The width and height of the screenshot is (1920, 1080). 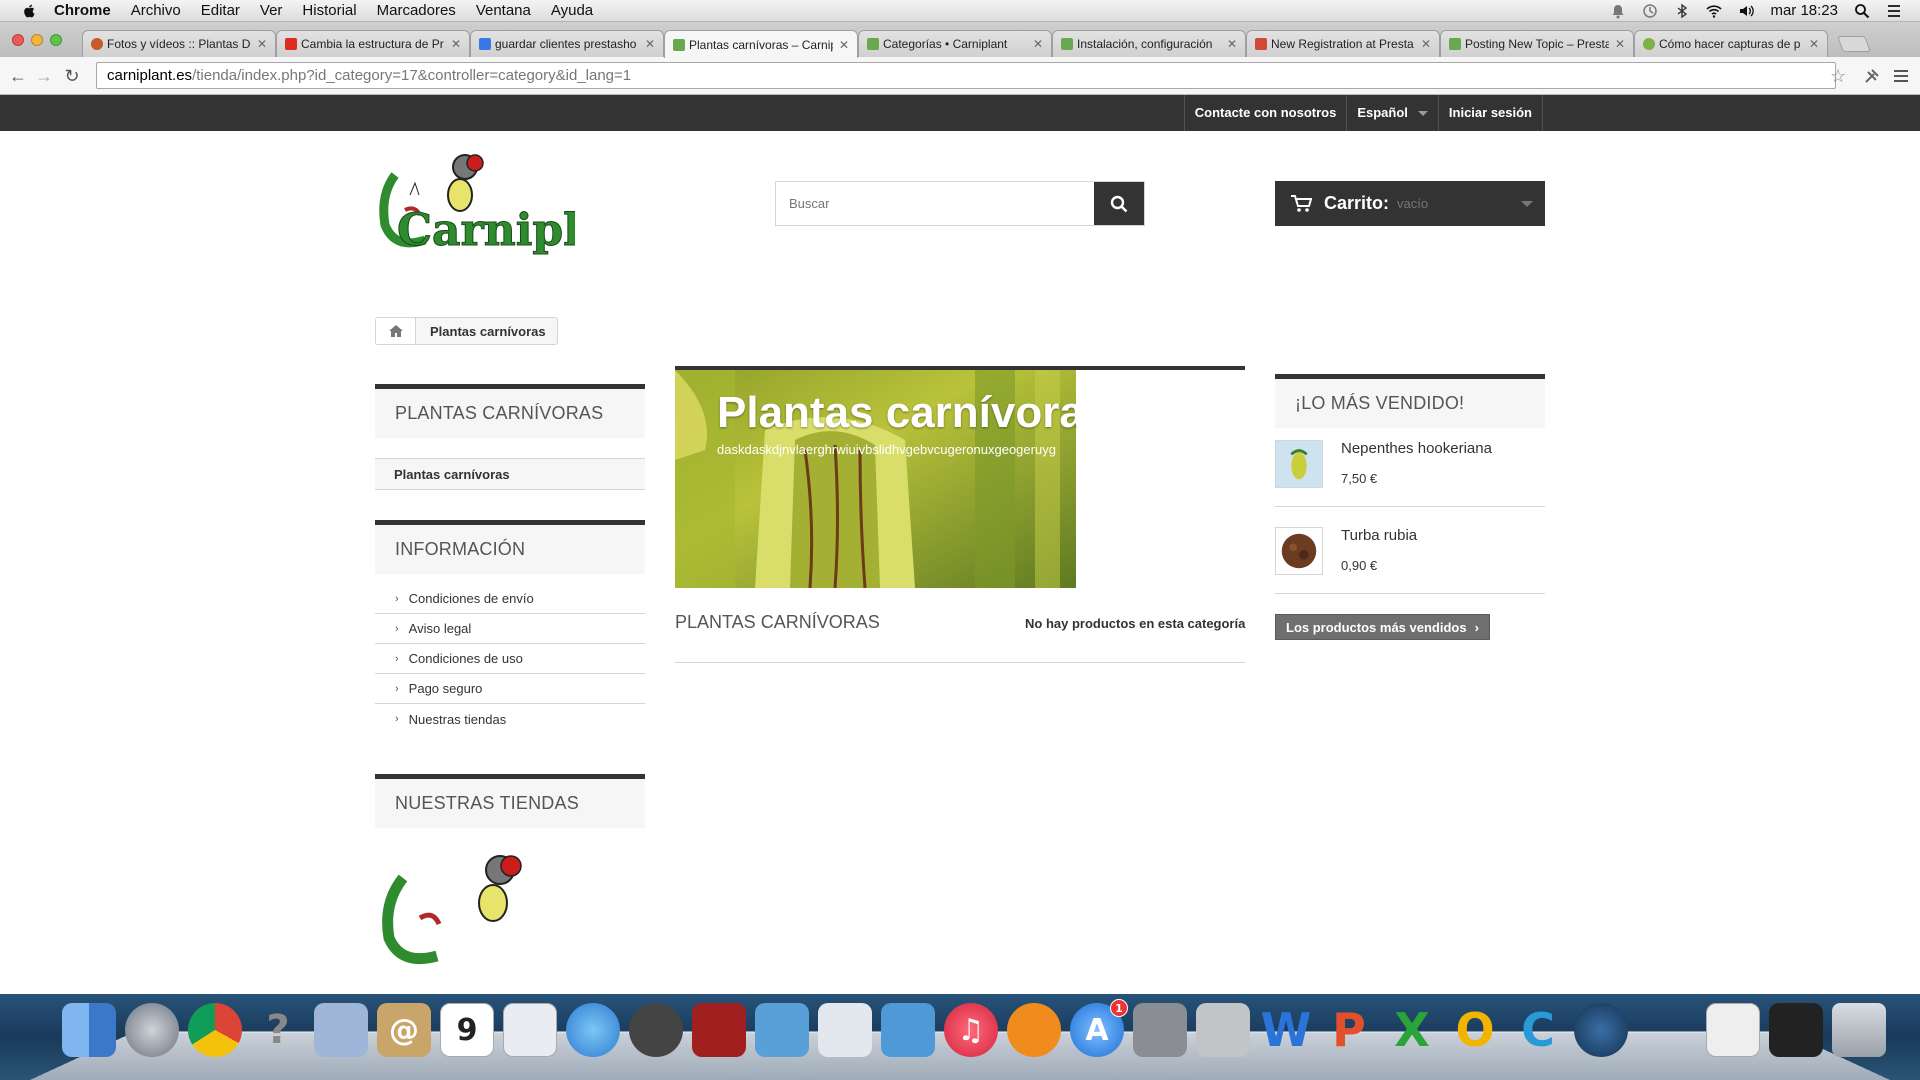 I want to click on browser-tab: guardar clientes prestasho ✕, so click(x=567, y=43).